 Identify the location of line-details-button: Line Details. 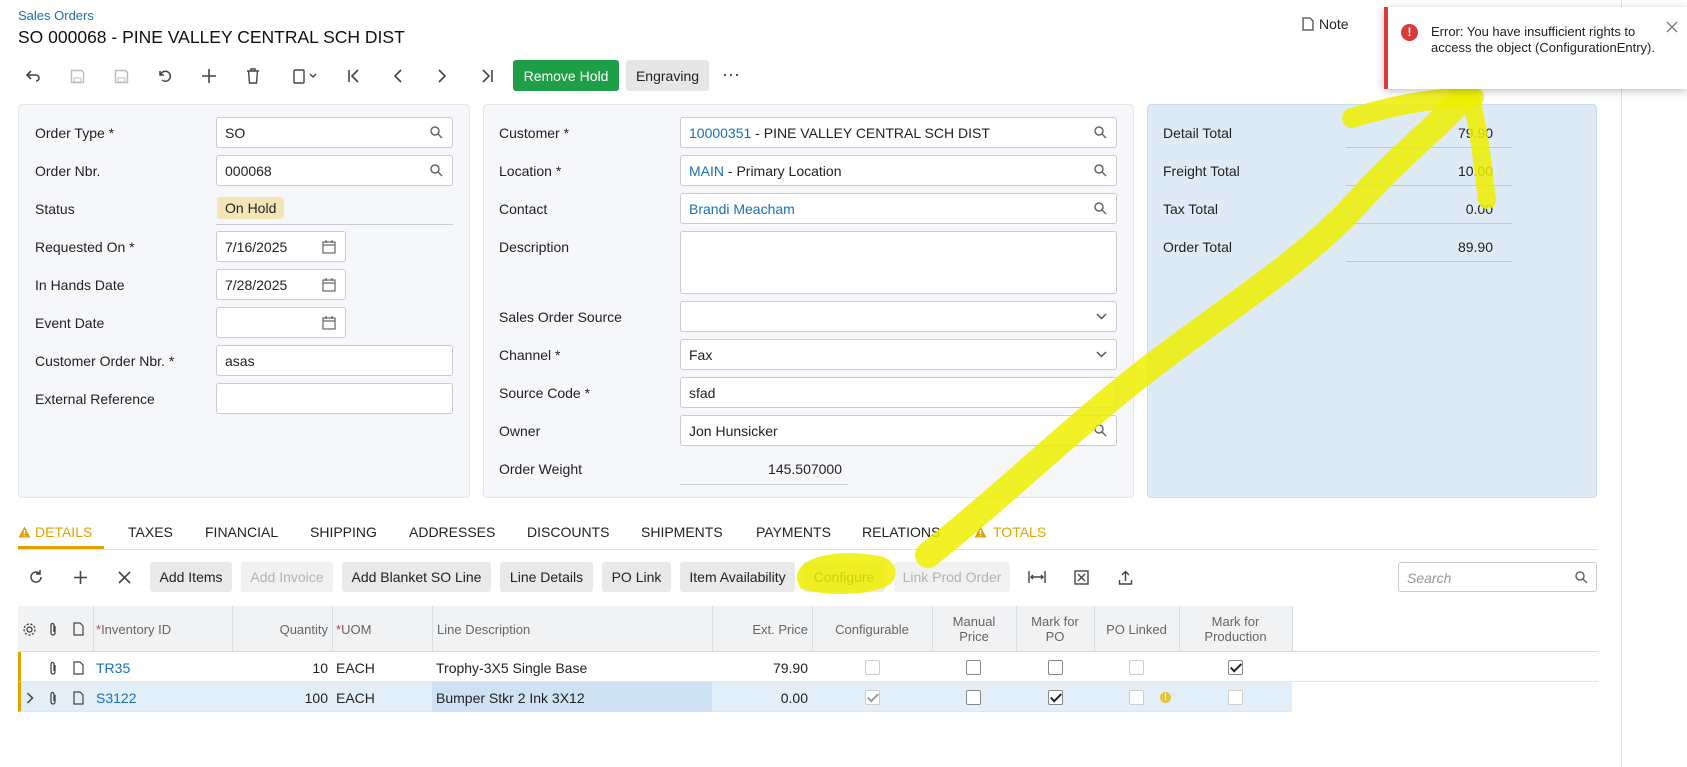
(546, 577).